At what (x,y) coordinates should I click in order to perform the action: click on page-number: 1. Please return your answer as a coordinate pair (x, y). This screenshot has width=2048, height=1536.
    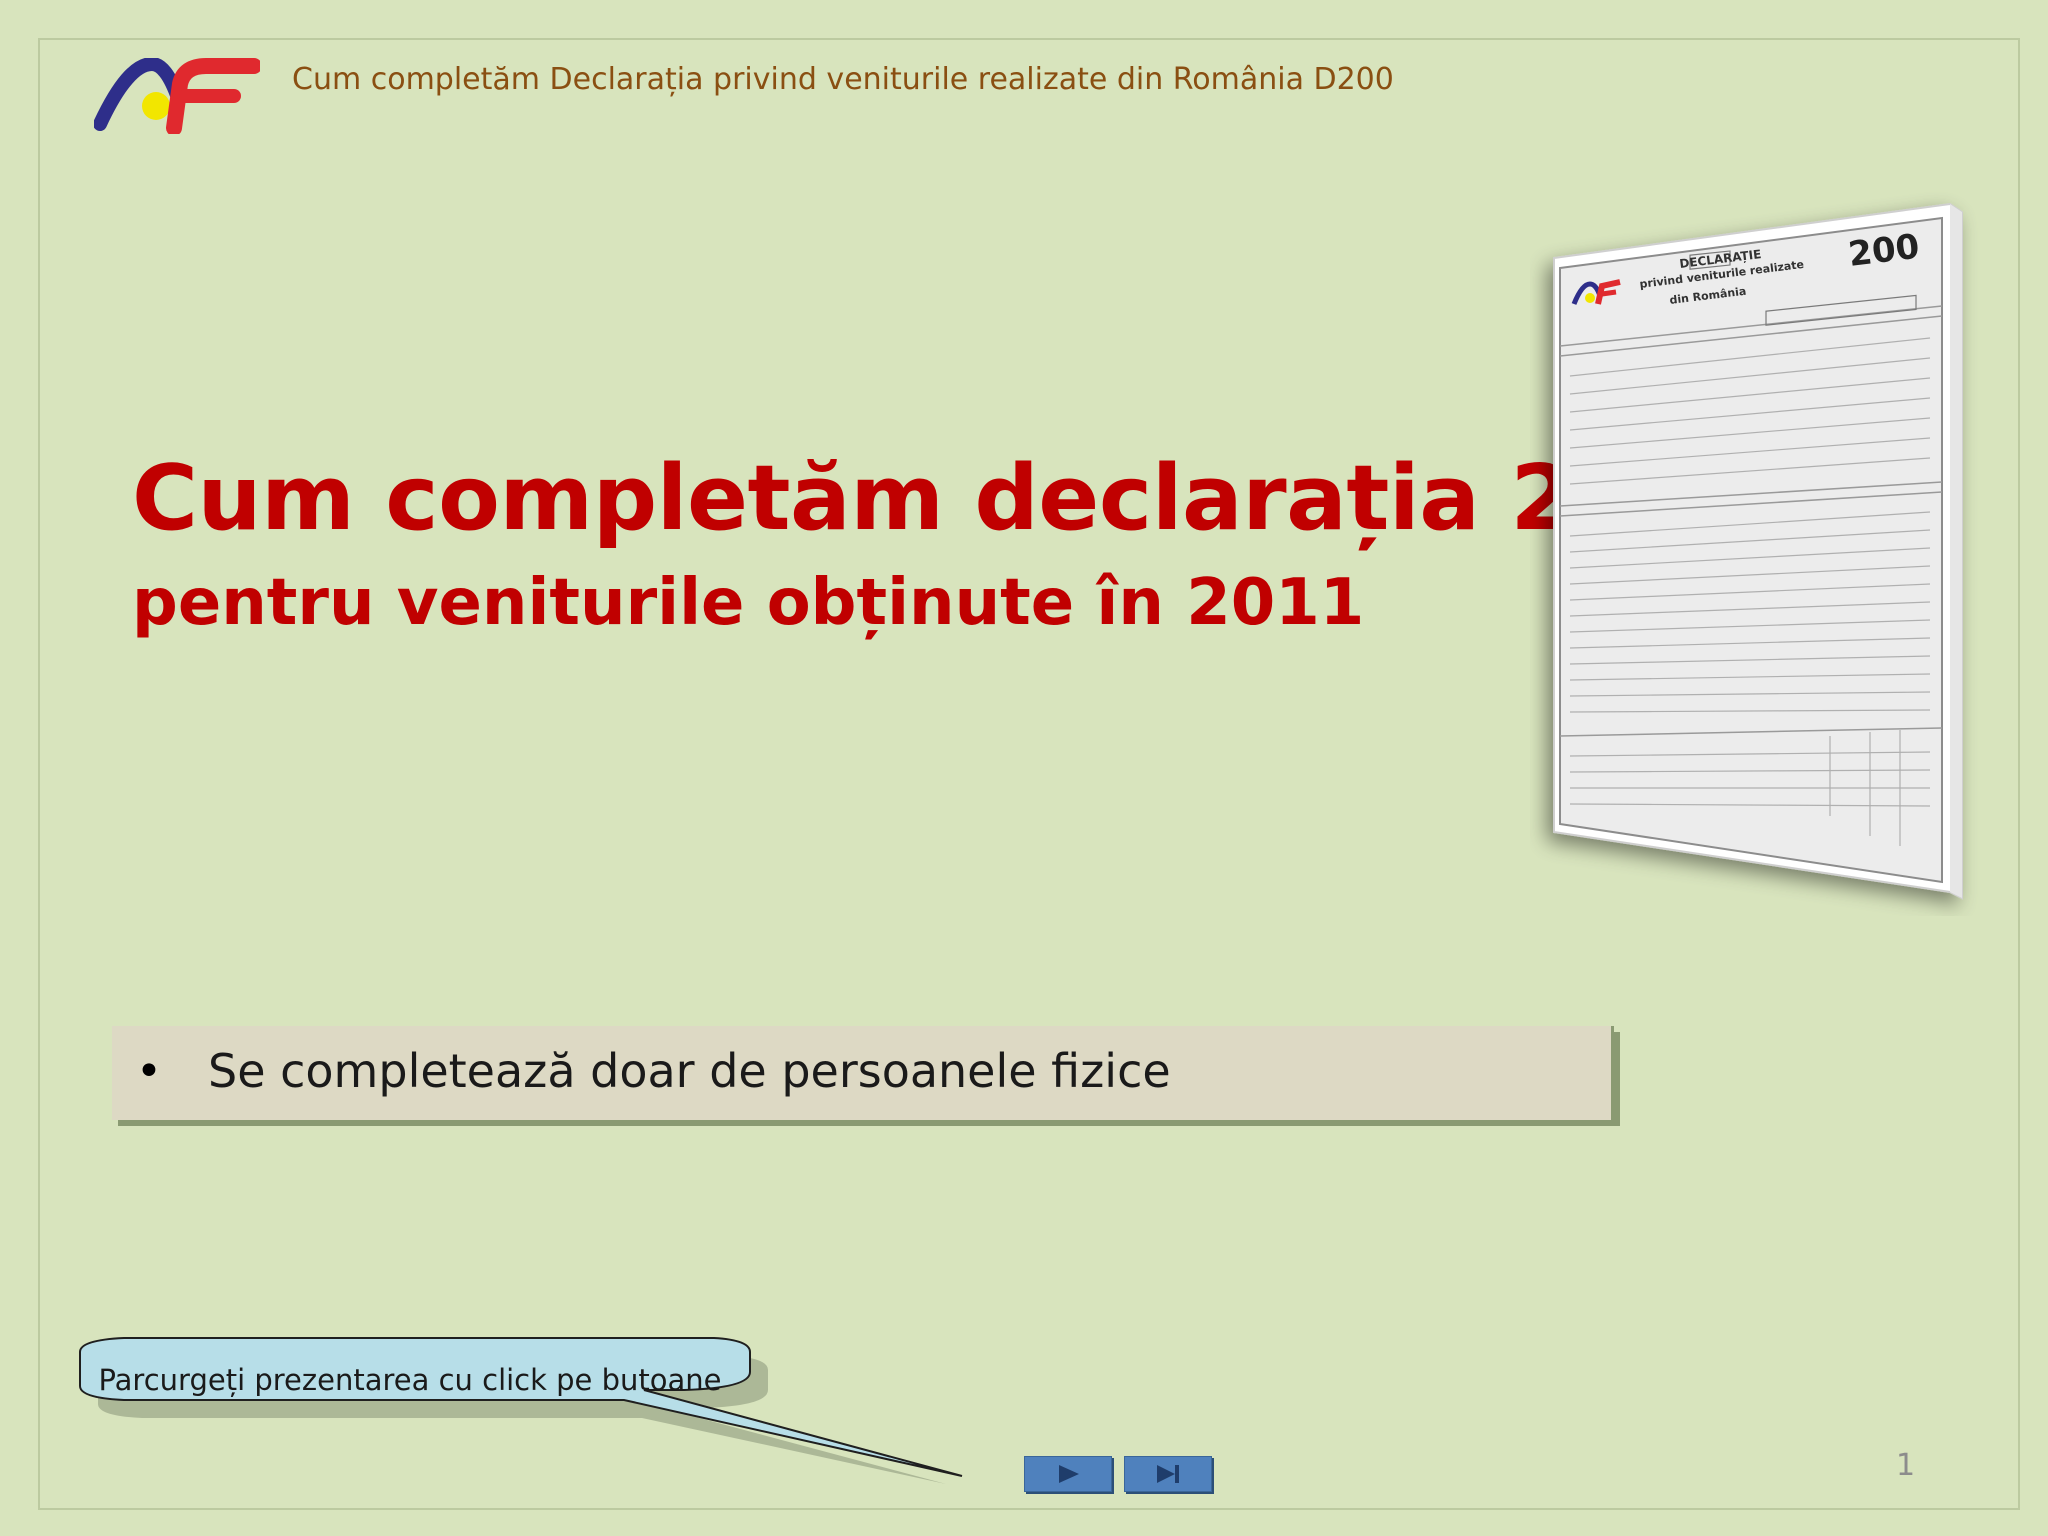
    Looking at the image, I should click on (1906, 1465).